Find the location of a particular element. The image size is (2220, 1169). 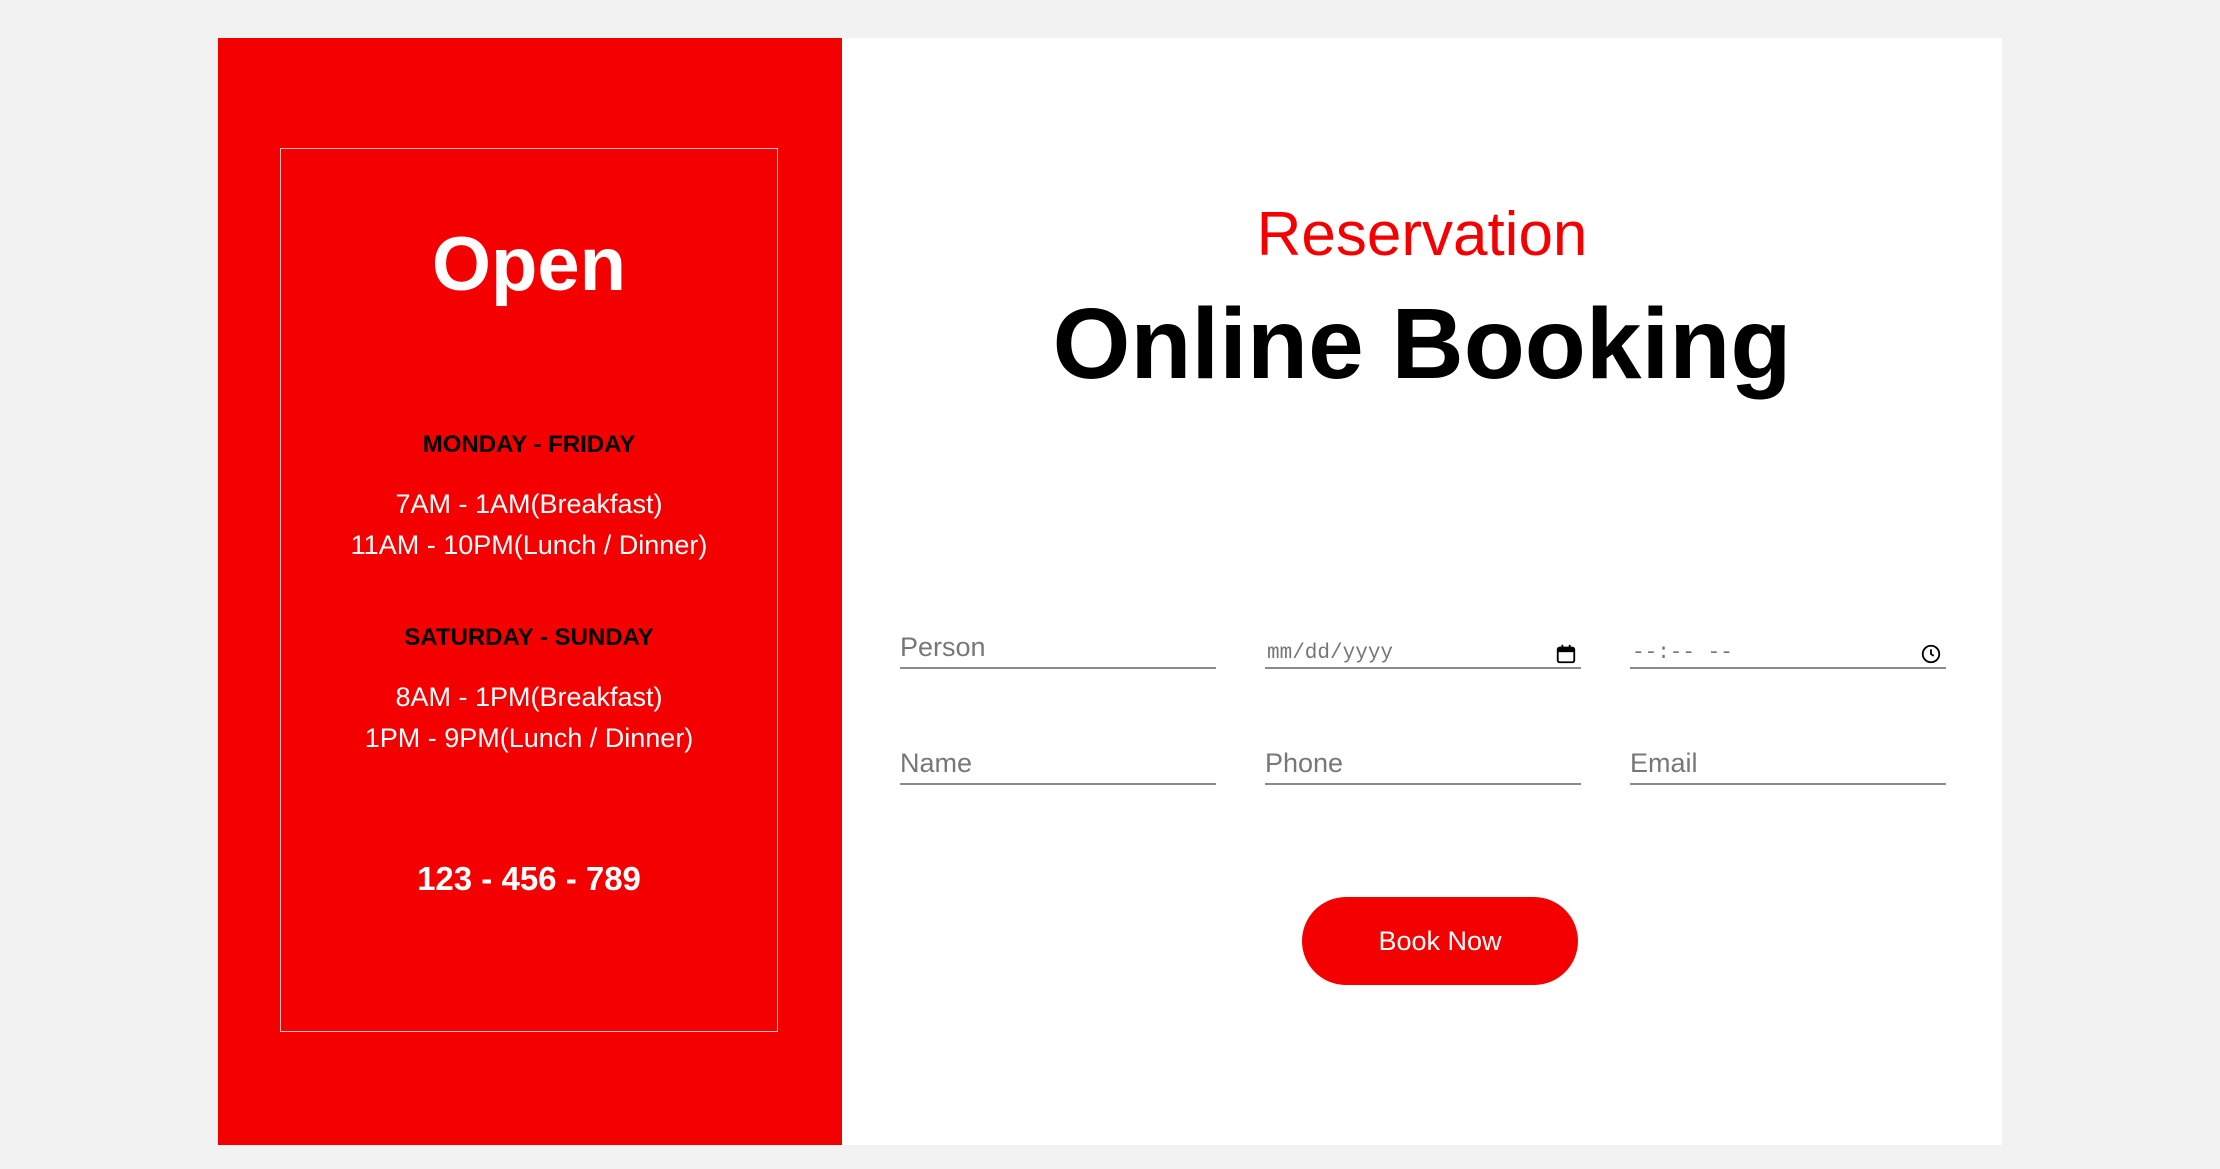

weekday-heading: MONDAY - FRIDAY is located at coordinates (529, 444).